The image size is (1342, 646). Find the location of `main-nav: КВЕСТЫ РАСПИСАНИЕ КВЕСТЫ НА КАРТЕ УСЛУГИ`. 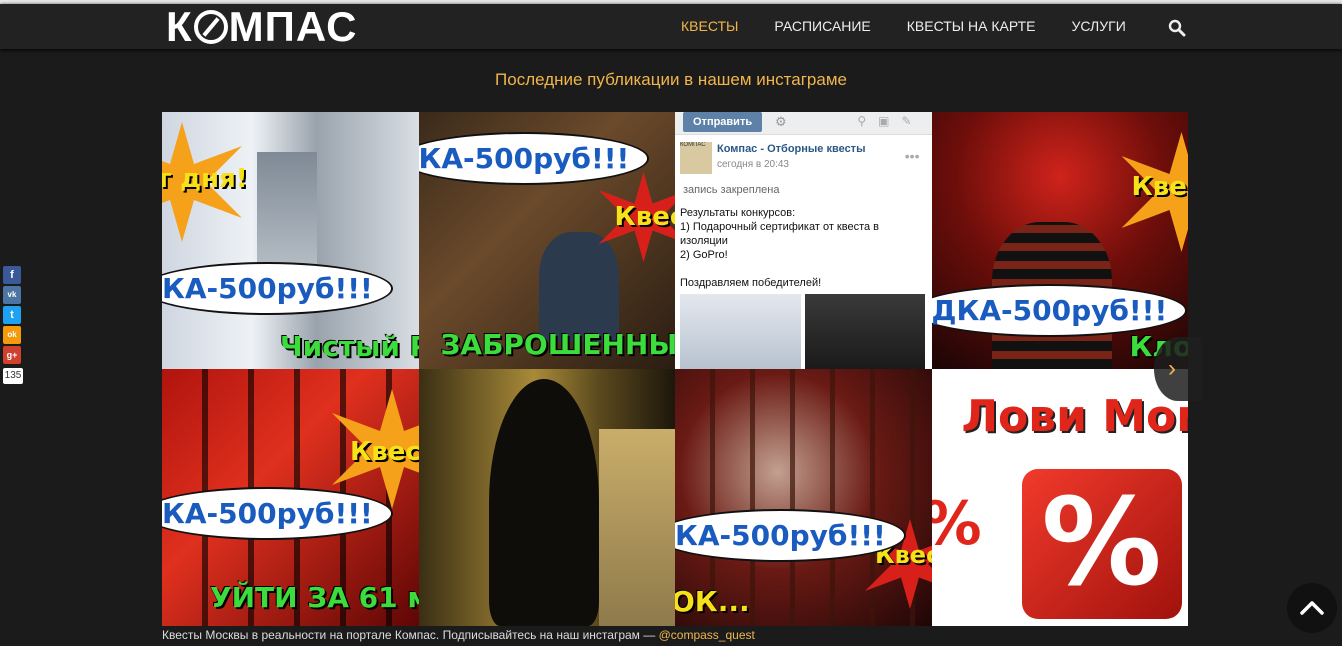

main-nav: КВЕСТЫ РАСПИСАНИЕ КВЕСТЫ НА КАРТЕ УСЛУГИ is located at coordinates (921, 26).